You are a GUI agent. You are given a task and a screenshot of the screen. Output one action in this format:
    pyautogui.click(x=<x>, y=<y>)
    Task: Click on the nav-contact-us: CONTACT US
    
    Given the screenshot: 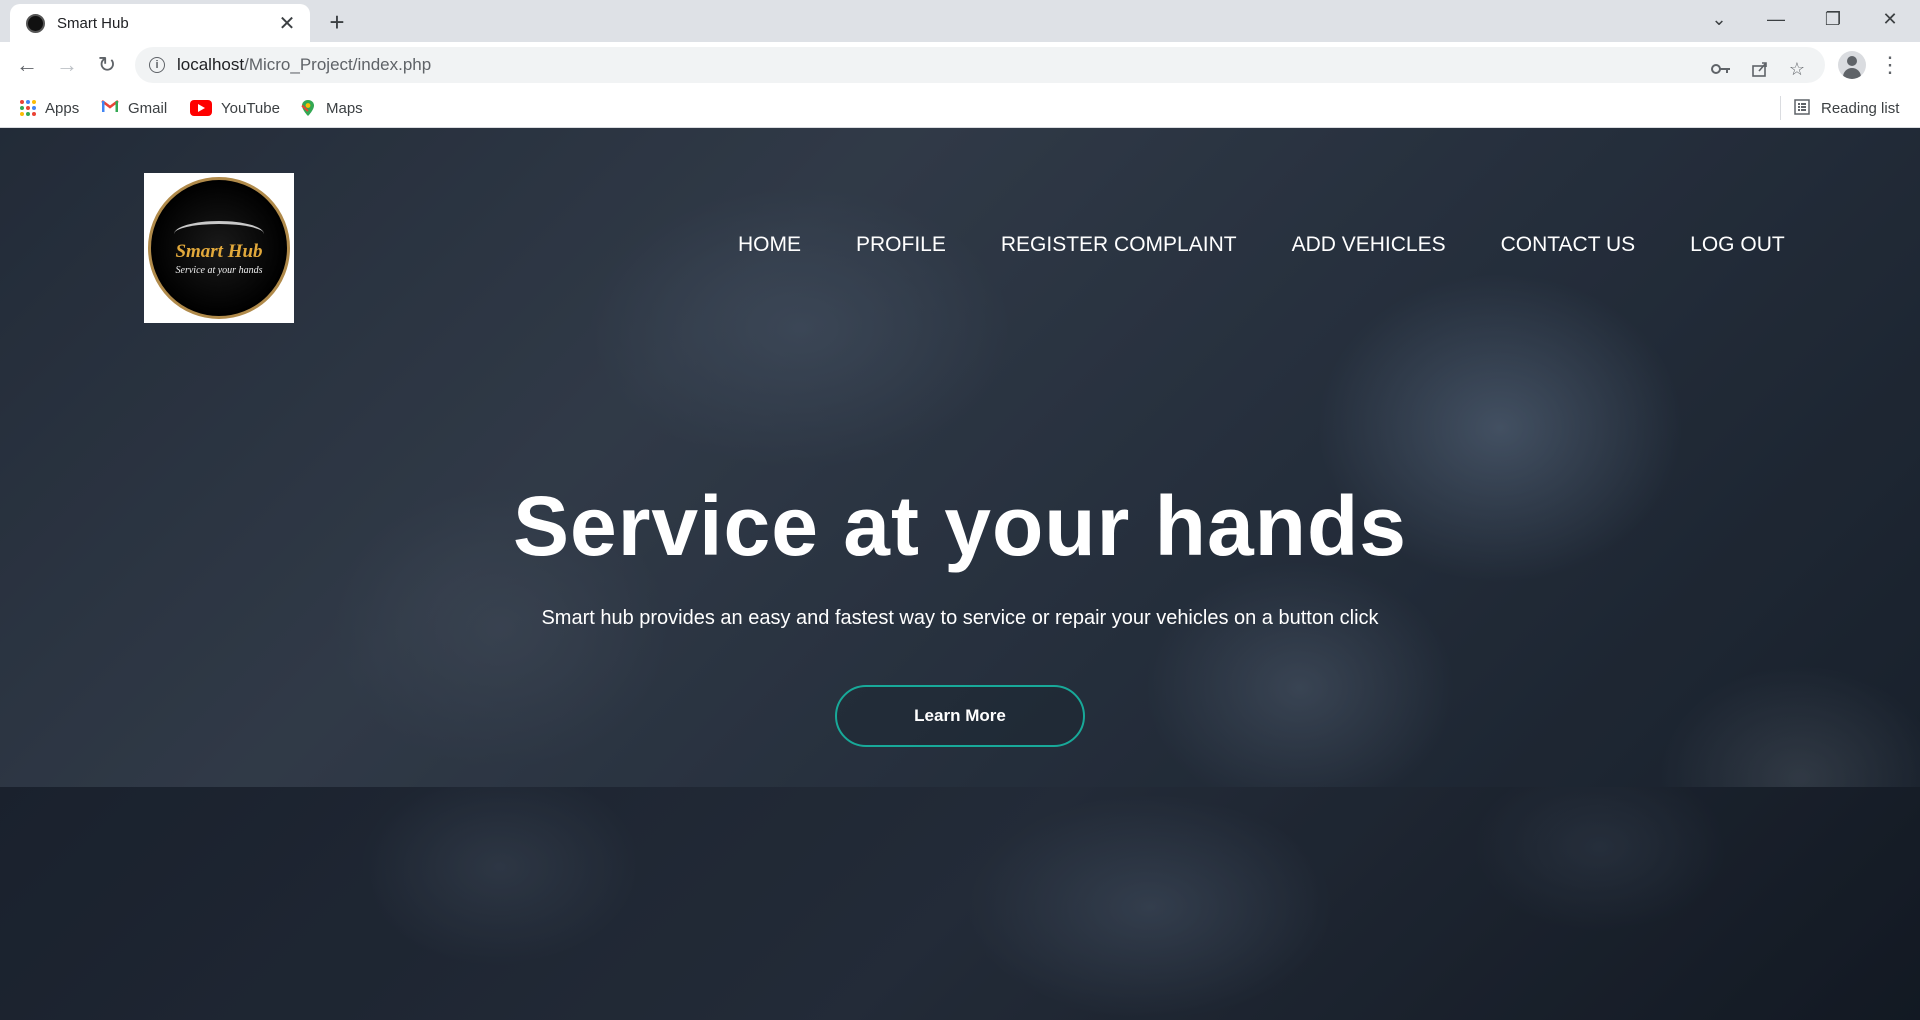 What is the action you would take?
    pyautogui.click(x=1568, y=245)
    